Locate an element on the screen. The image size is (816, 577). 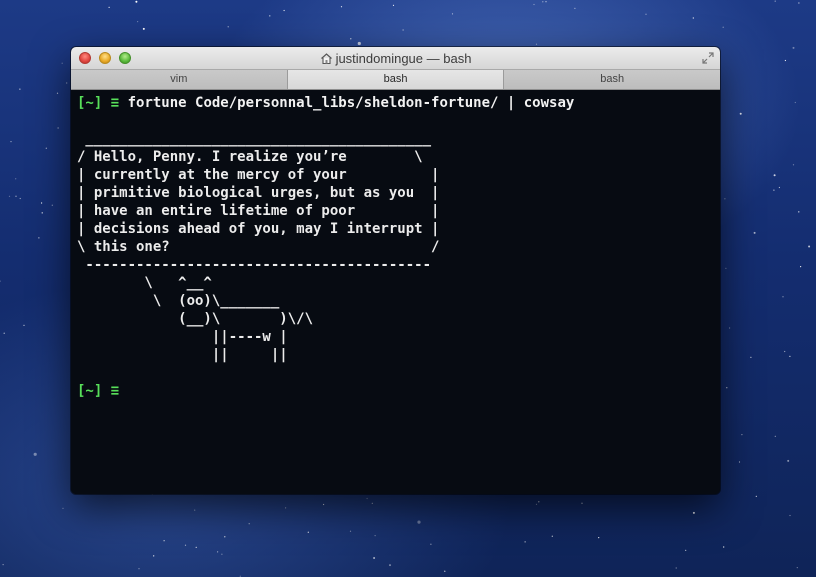
tab-bash-active: bash is located at coordinates (396, 79).